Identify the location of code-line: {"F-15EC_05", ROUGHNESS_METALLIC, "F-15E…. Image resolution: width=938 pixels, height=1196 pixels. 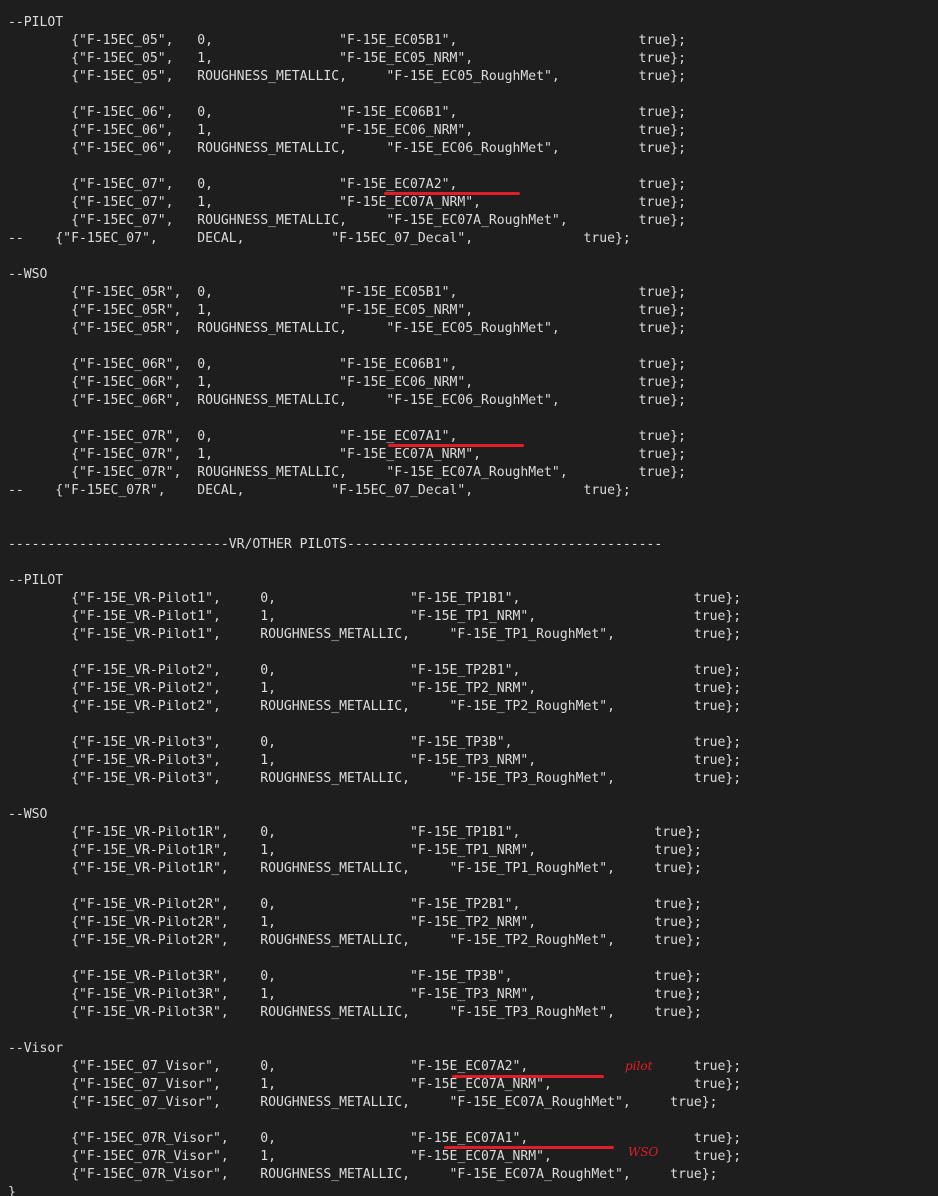
(347, 76).